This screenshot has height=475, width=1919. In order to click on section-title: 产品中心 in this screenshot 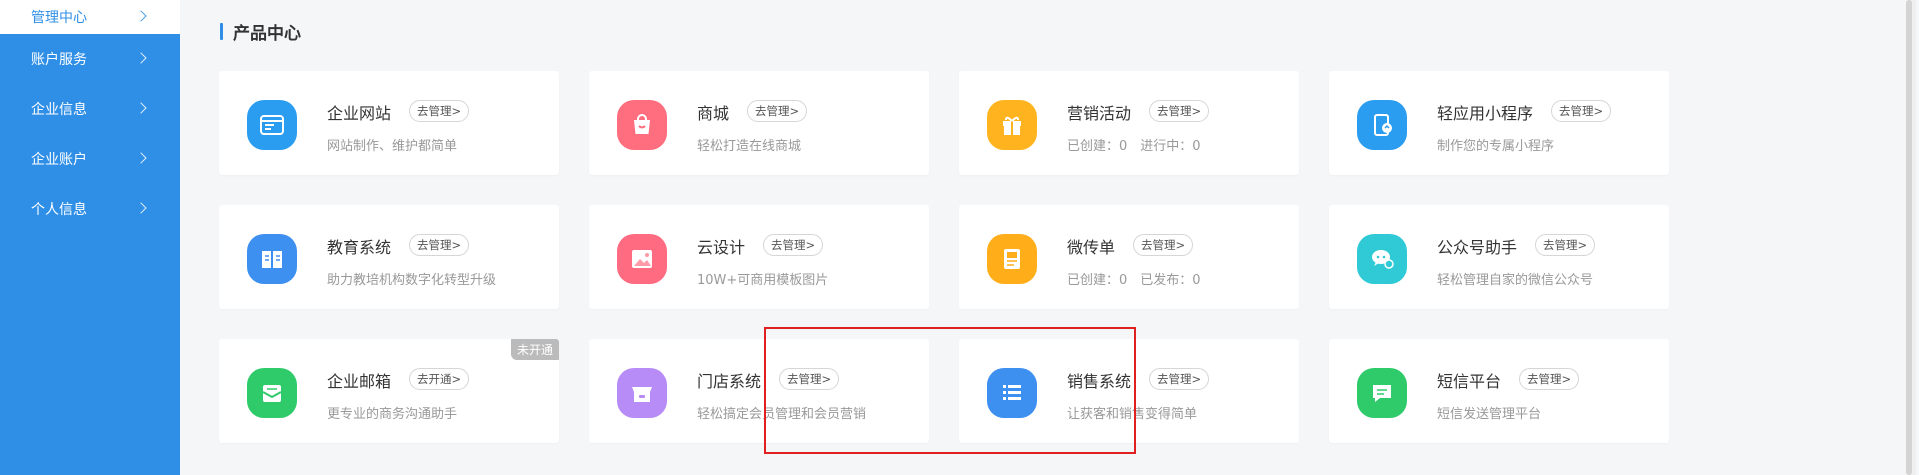, I will do `click(267, 34)`.